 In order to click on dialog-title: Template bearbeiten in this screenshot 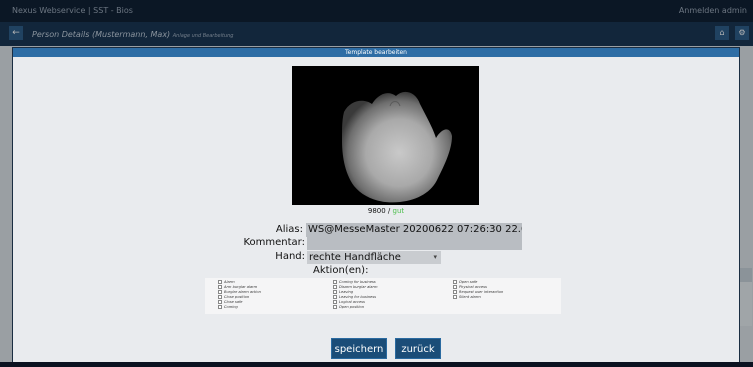, I will do `click(376, 52)`.